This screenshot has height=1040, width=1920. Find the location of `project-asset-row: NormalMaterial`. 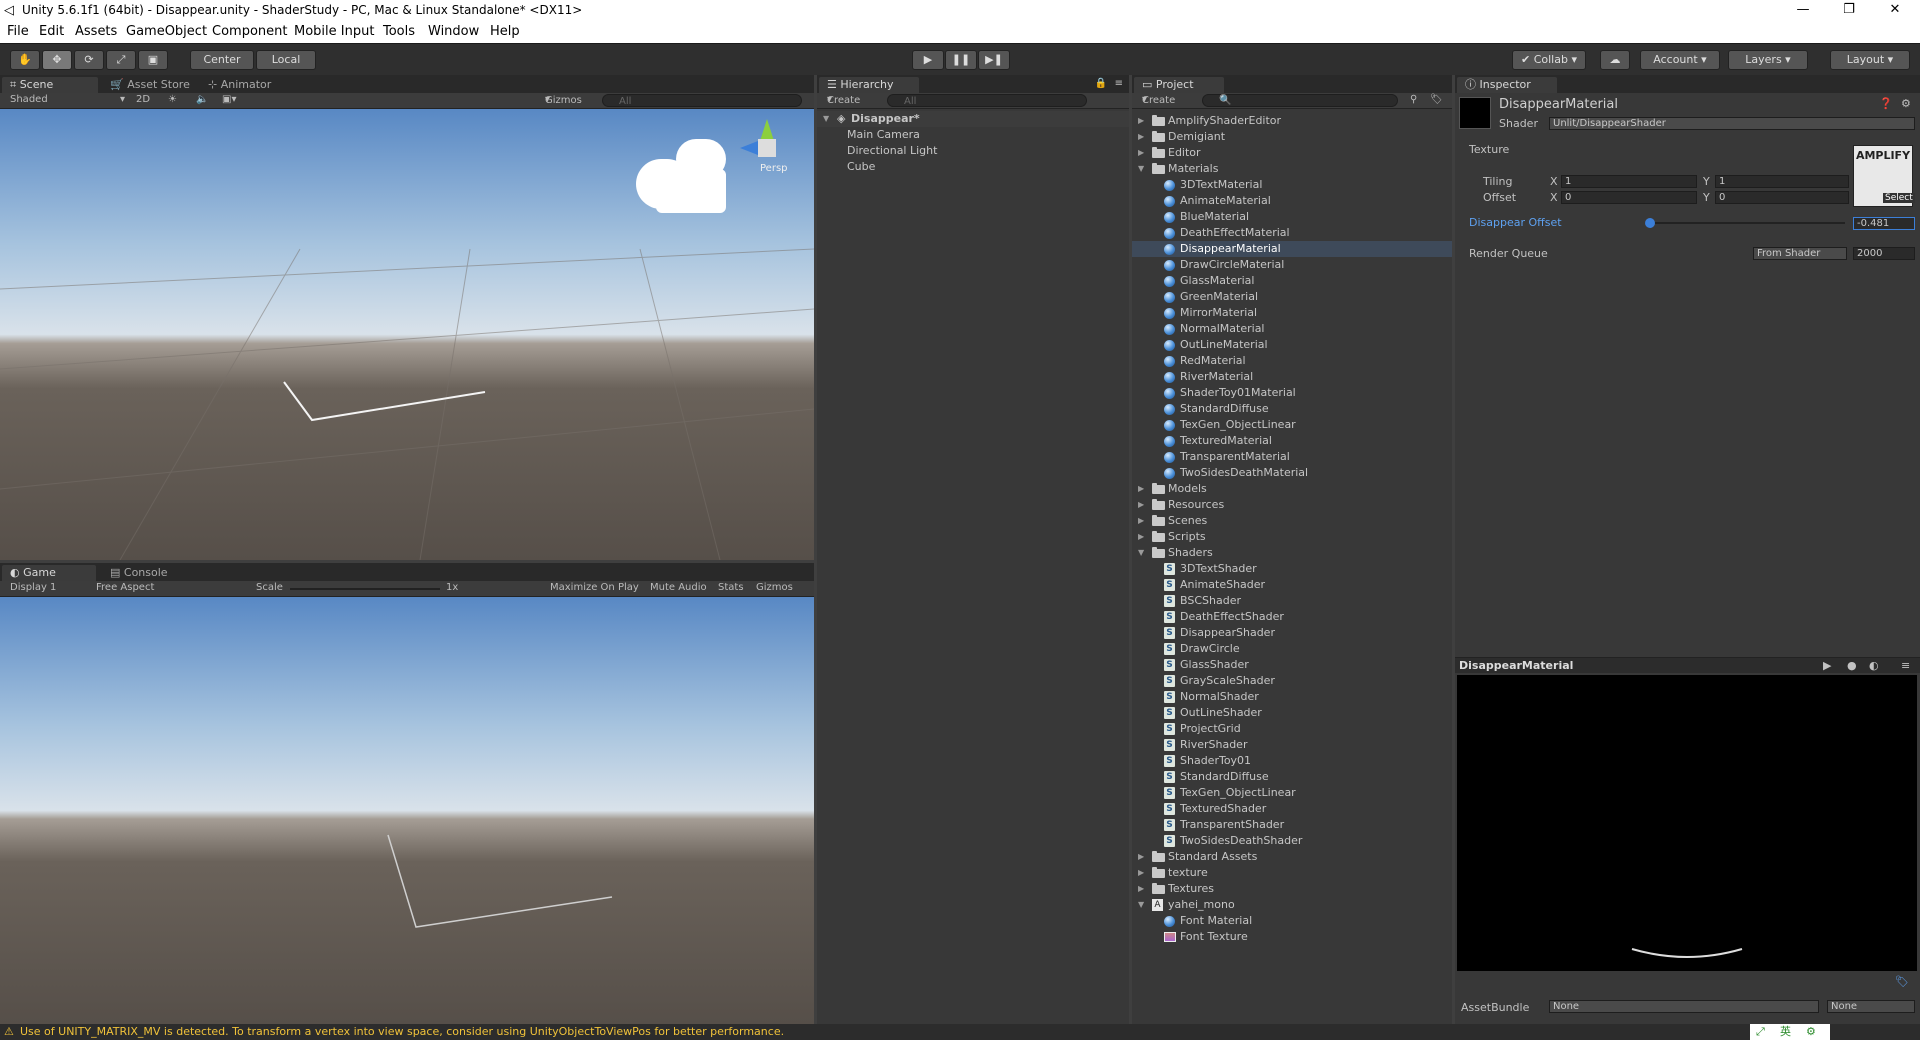

project-asset-row: NormalMaterial is located at coordinates (1292, 329).